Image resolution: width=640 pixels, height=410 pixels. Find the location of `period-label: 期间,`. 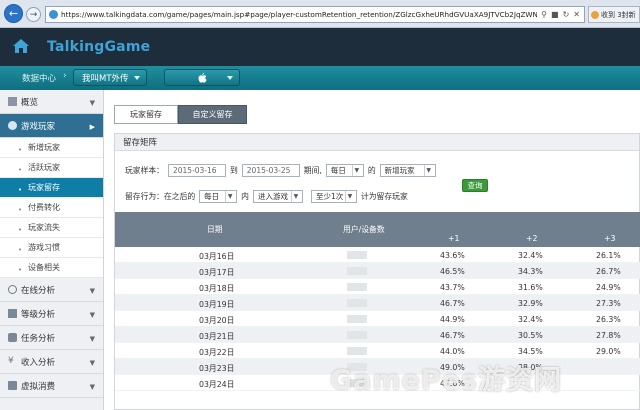

period-label: 期间, is located at coordinates (312, 170).